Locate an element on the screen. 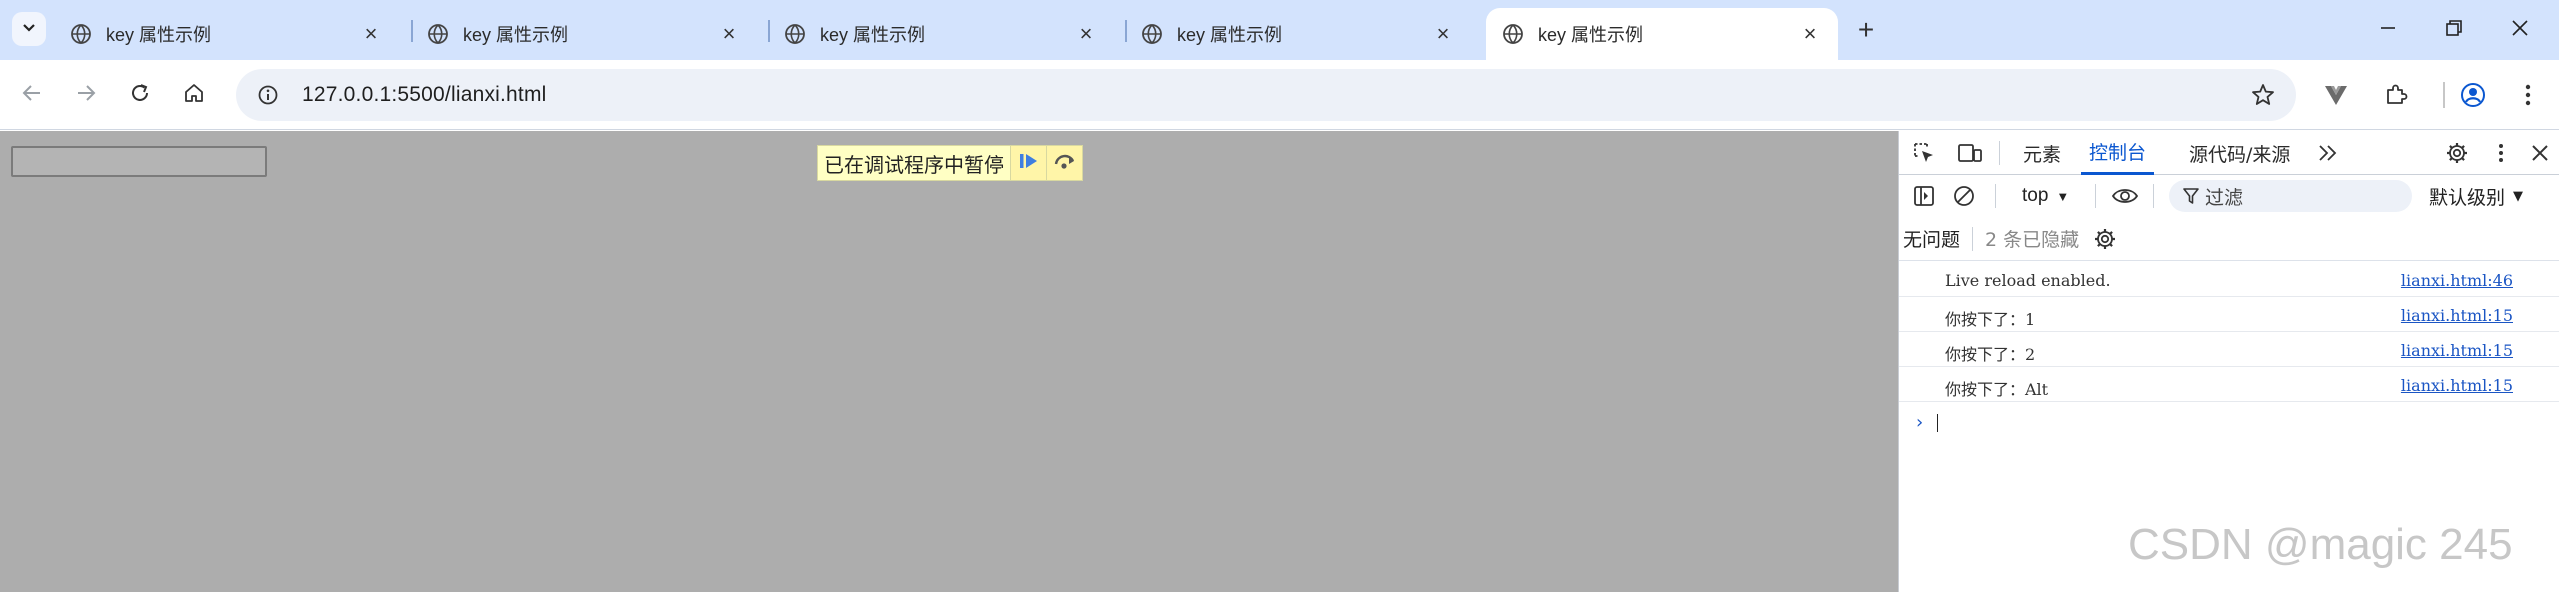 Image resolution: width=2559 pixels, height=592 pixels. context-value: top is located at coordinates (2035, 195).